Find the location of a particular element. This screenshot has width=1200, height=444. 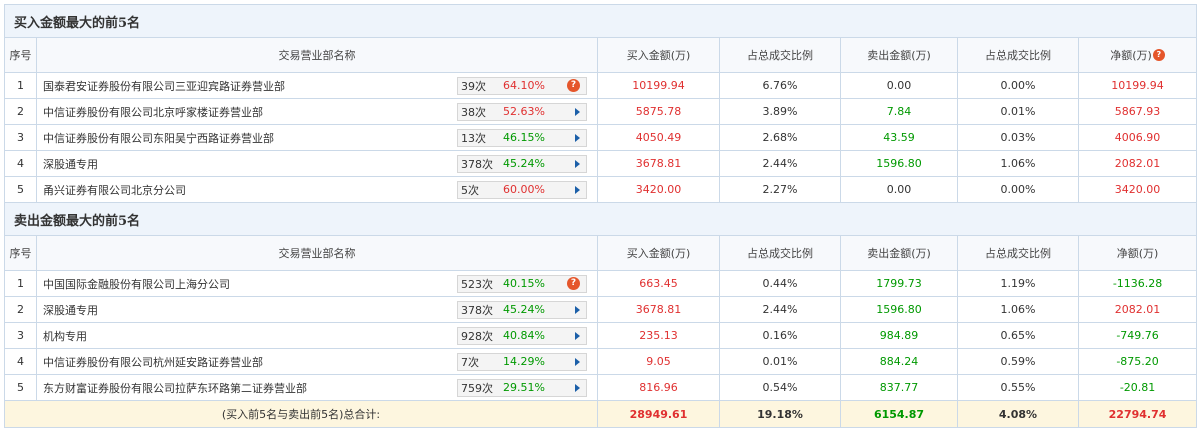

sell-amount: 7.84 is located at coordinates (899, 111).